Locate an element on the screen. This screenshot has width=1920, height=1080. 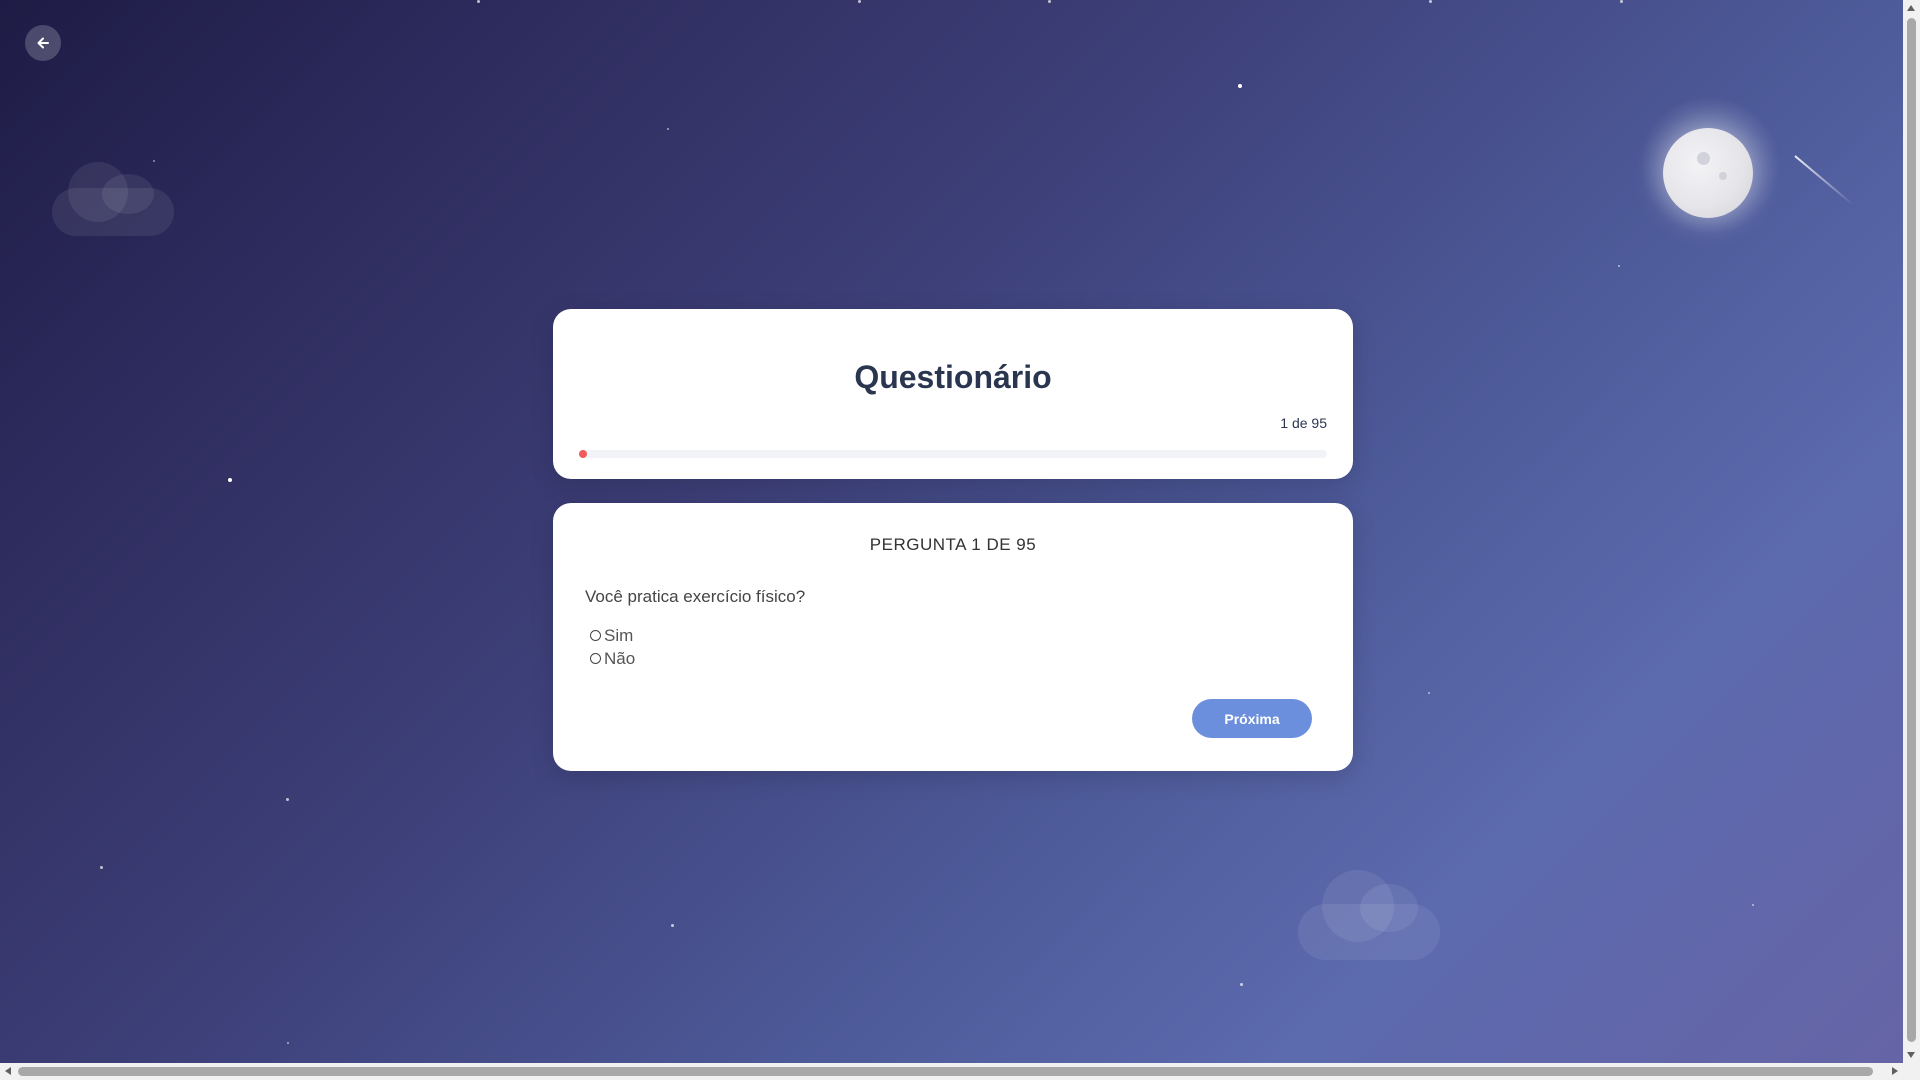
progress-bar is located at coordinates (953, 454).